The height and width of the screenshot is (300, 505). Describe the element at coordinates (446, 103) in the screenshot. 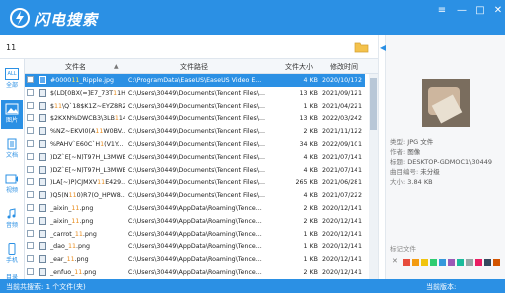

I see `image-preview` at that location.